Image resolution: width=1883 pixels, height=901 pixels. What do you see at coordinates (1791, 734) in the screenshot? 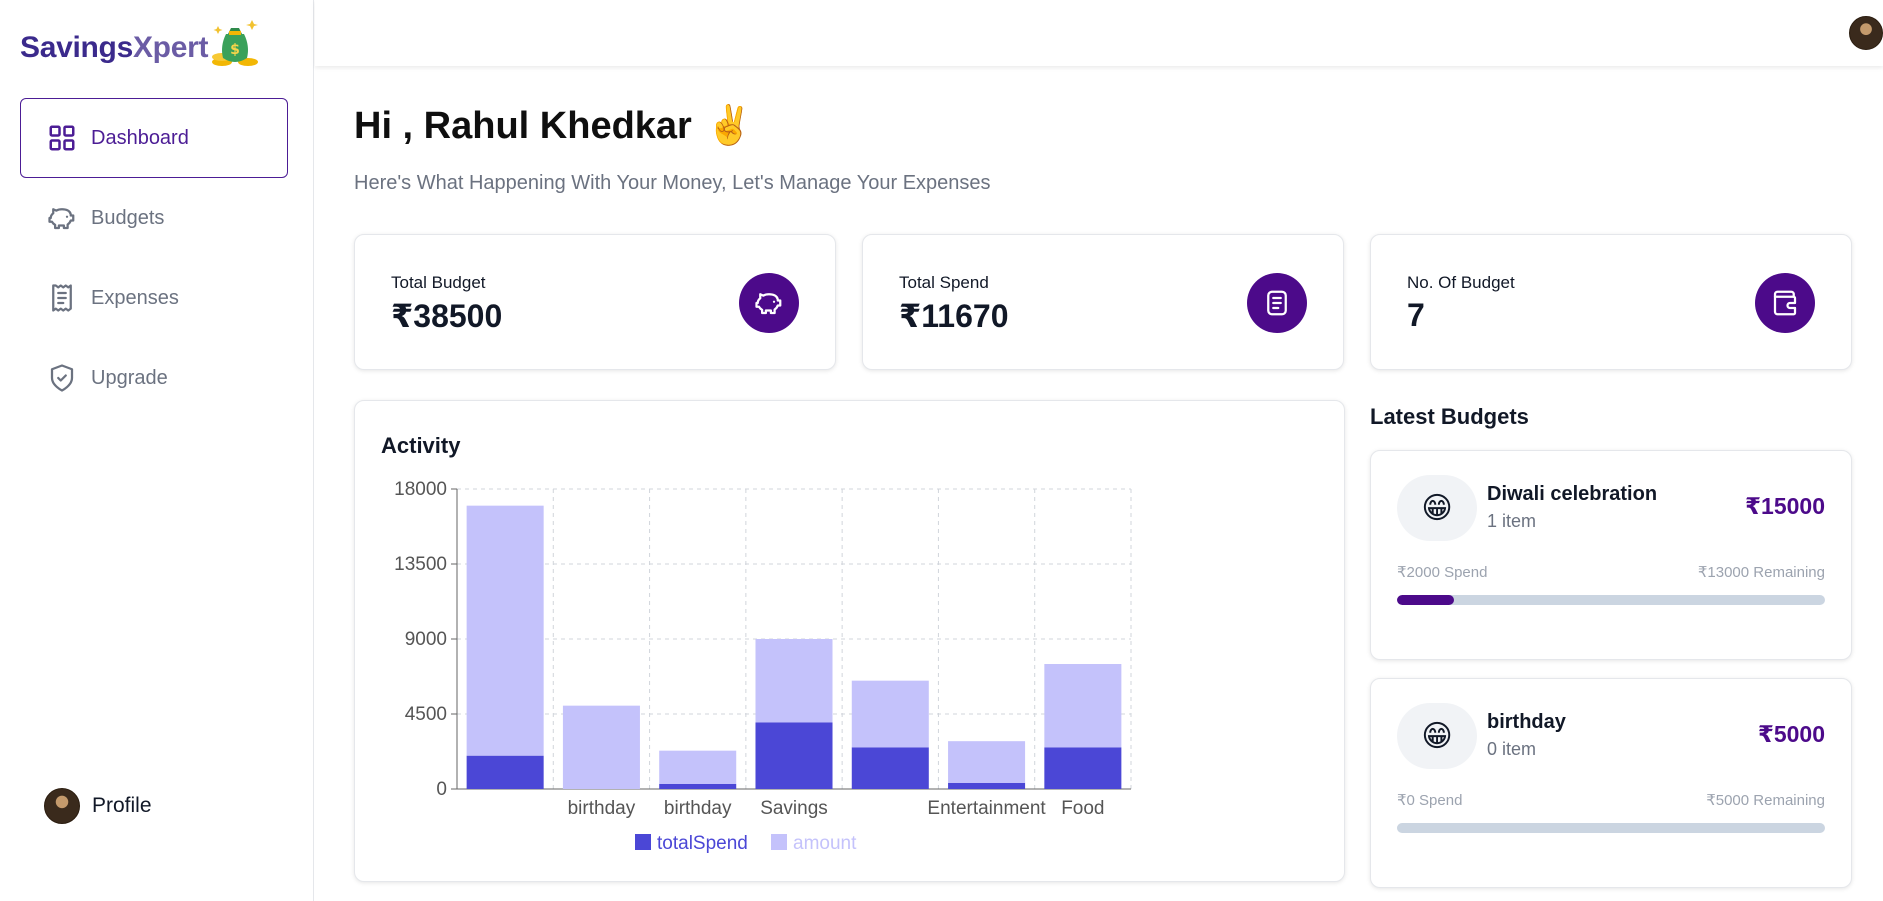
I see `budget-amount: ₹5000` at bounding box center [1791, 734].